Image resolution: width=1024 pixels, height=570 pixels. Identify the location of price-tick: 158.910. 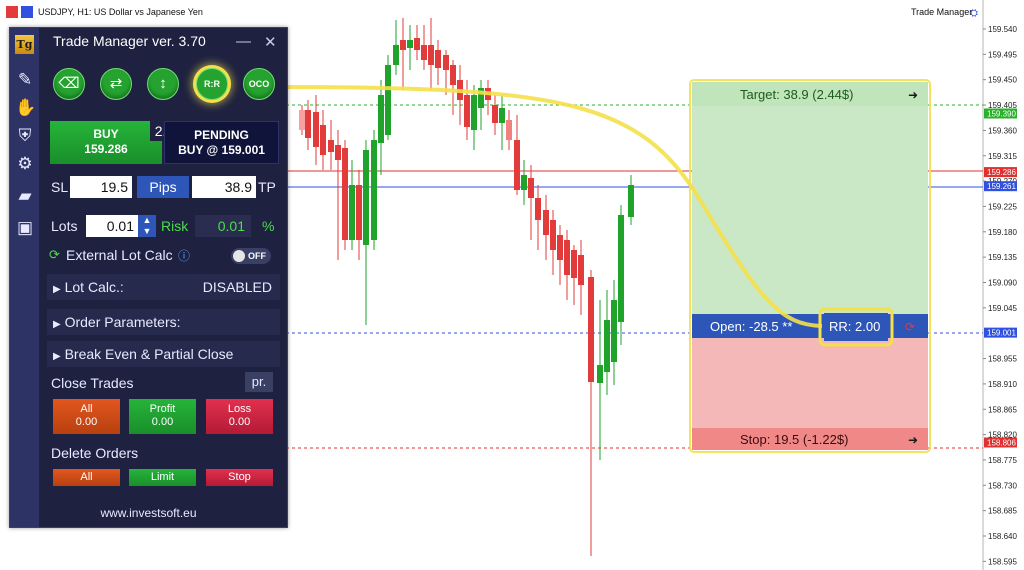
(1002, 384).